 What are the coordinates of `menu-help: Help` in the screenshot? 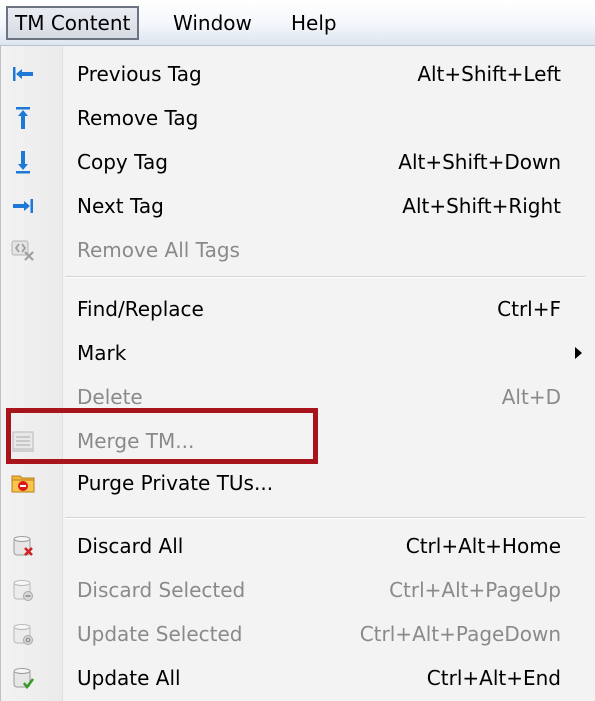 It's located at (314, 23).